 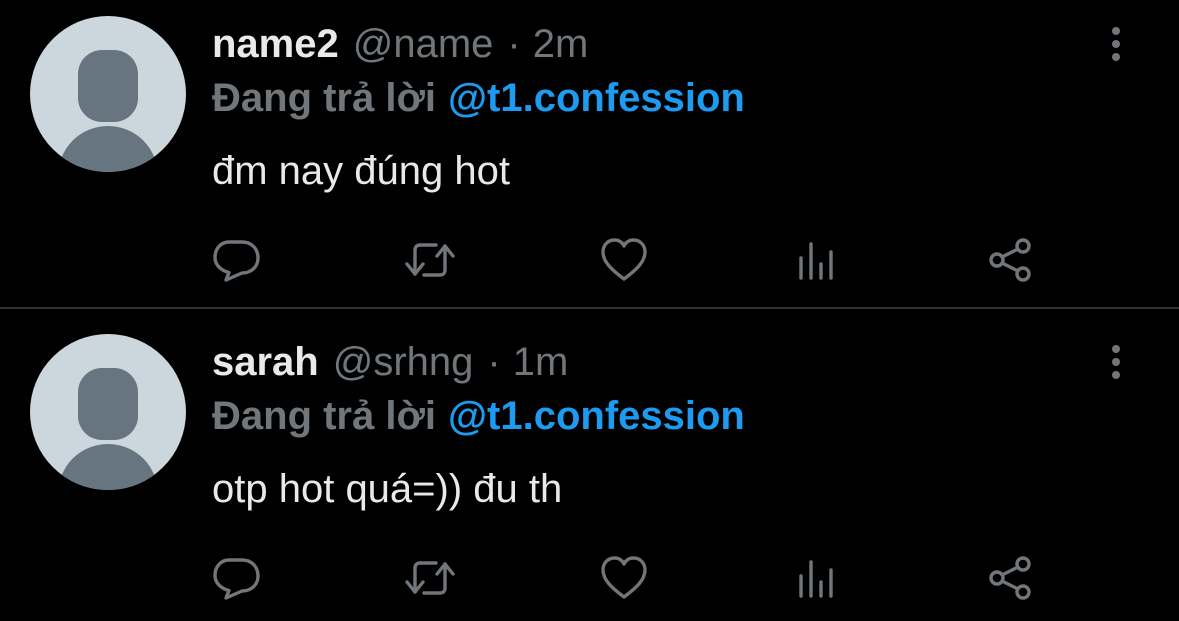 I want to click on display-name: name2, so click(x=275, y=44).